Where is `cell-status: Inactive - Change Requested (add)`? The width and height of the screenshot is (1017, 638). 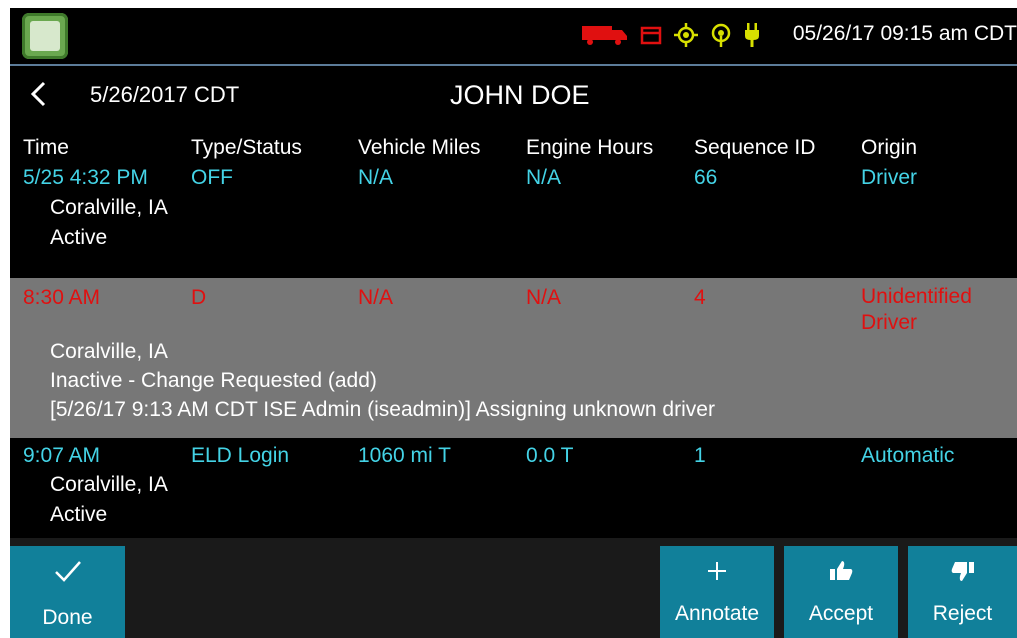 cell-status: Inactive - Change Requested (add) is located at coordinates (213, 380).